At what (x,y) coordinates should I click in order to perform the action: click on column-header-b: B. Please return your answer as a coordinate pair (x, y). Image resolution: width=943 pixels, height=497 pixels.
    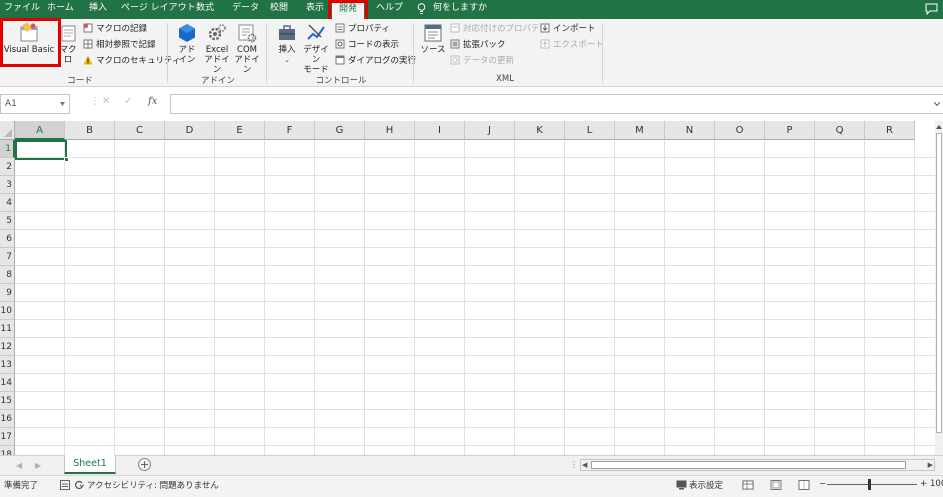
    Looking at the image, I should click on (90, 130).